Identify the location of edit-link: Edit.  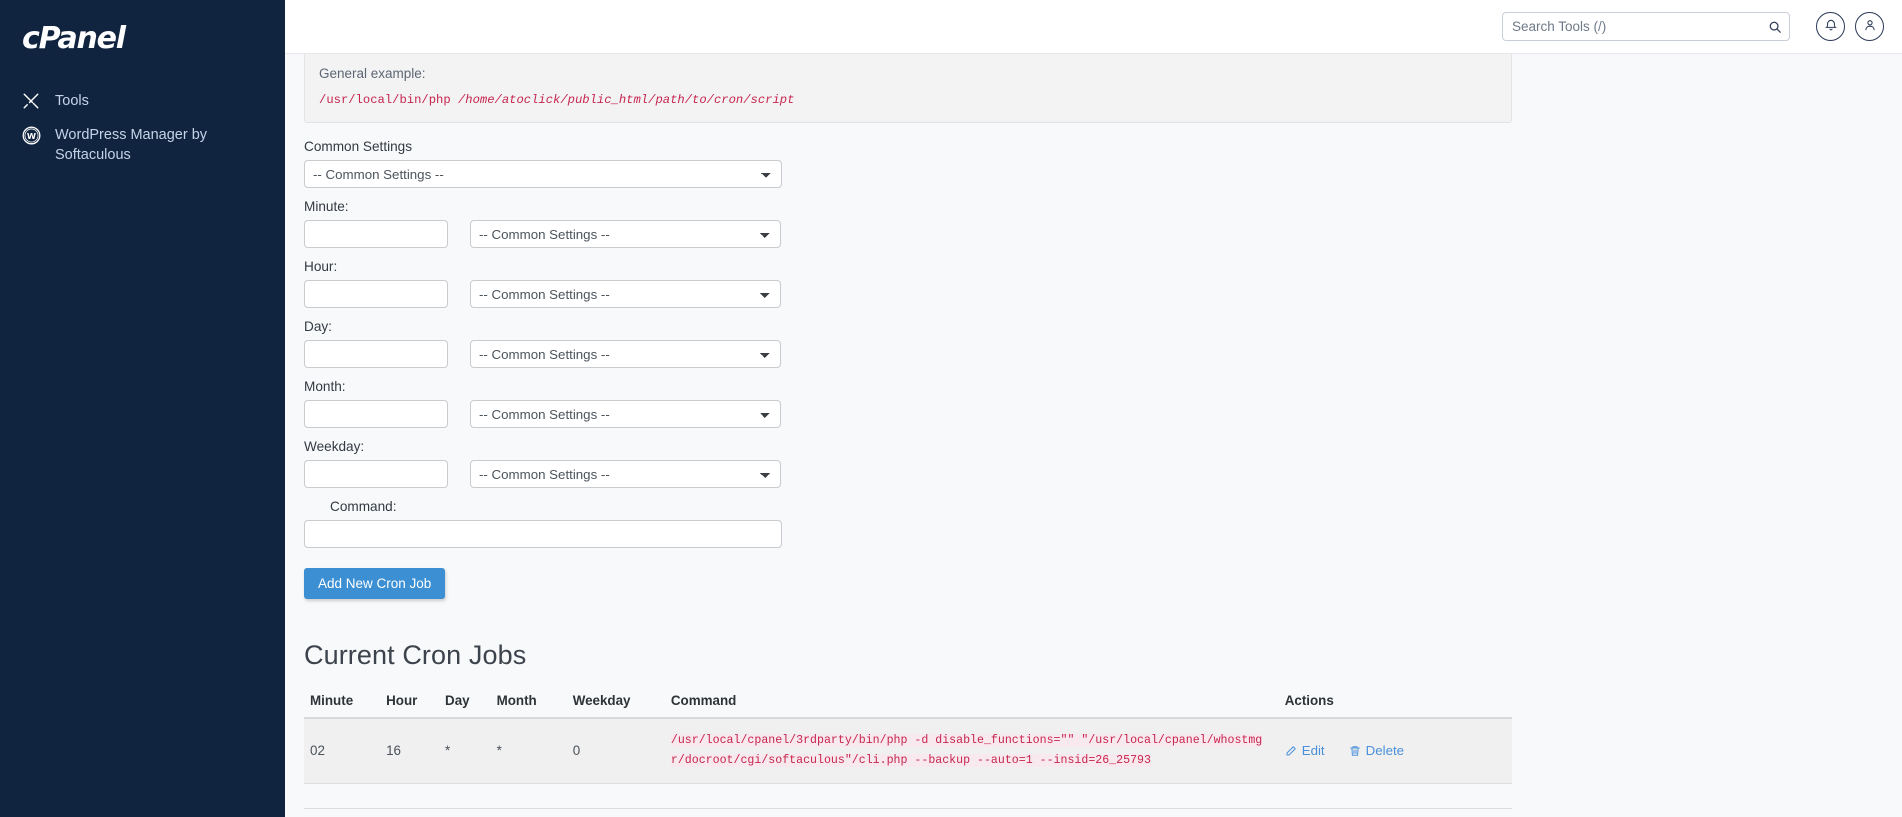
(1305, 750).